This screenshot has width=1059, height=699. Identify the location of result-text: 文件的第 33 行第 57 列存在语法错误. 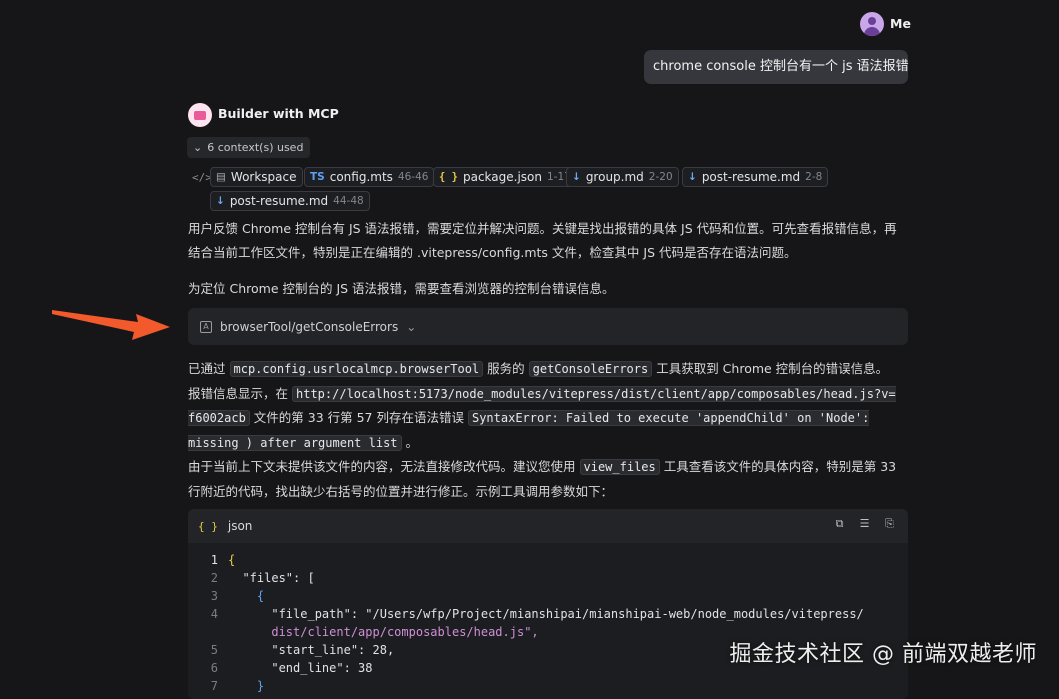
(358, 417).